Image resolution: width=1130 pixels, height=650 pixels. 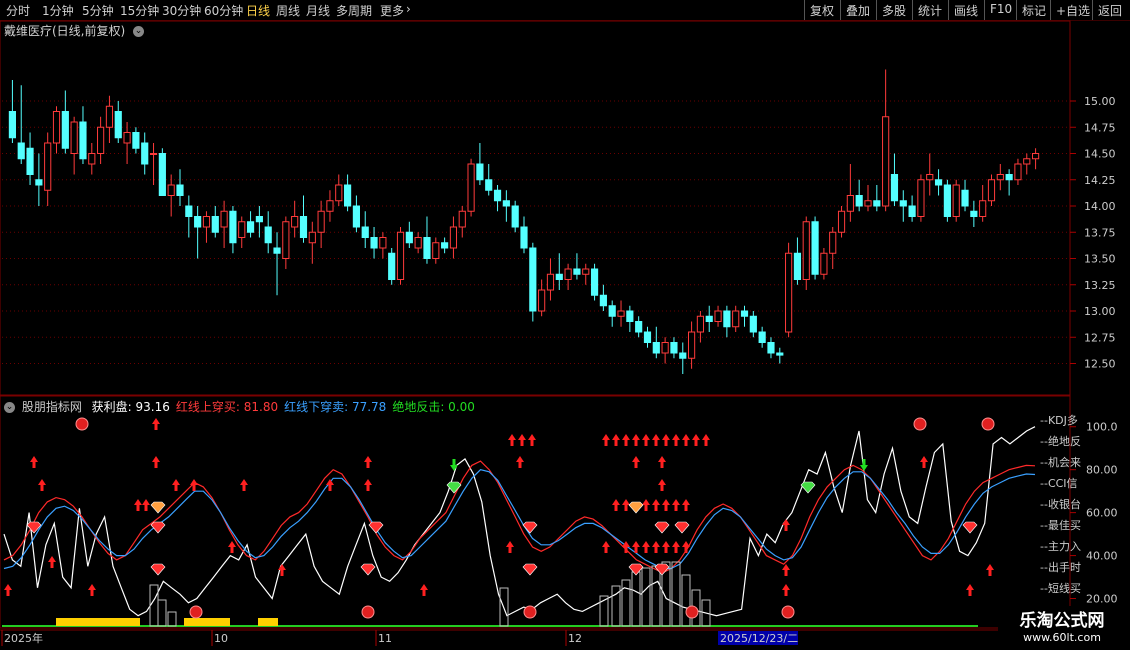 What do you see at coordinates (1100, 311) in the screenshot?
I see `price-tick-label: 13.00` at bounding box center [1100, 311].